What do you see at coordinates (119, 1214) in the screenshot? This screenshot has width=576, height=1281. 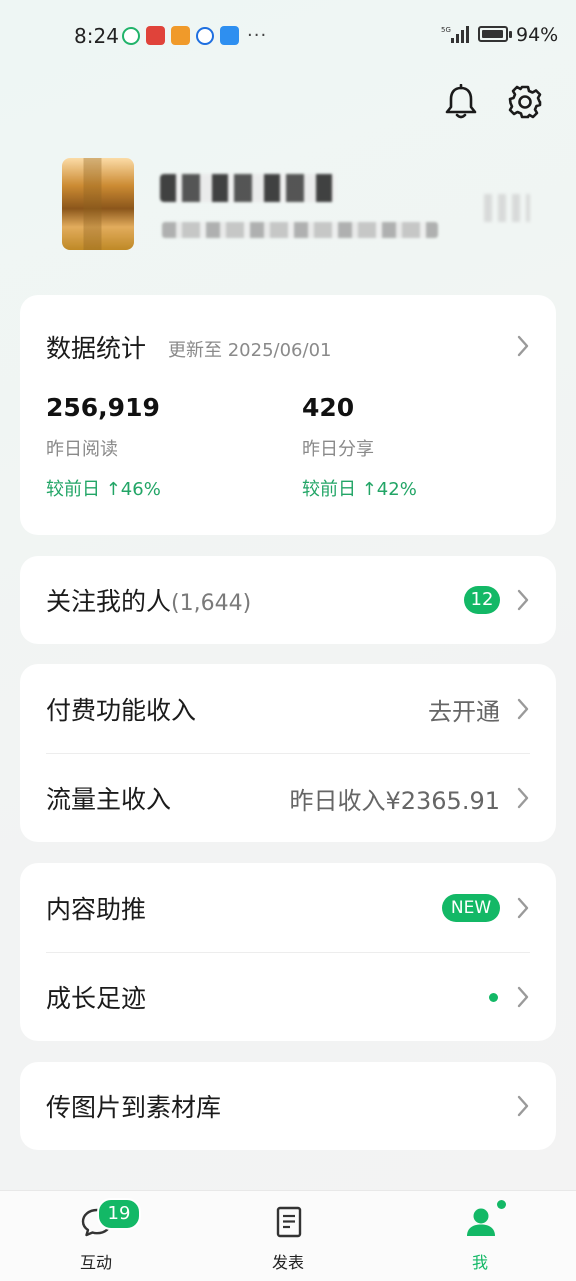 I see `interact-badge: 19` at bounding box center [119, 1214].